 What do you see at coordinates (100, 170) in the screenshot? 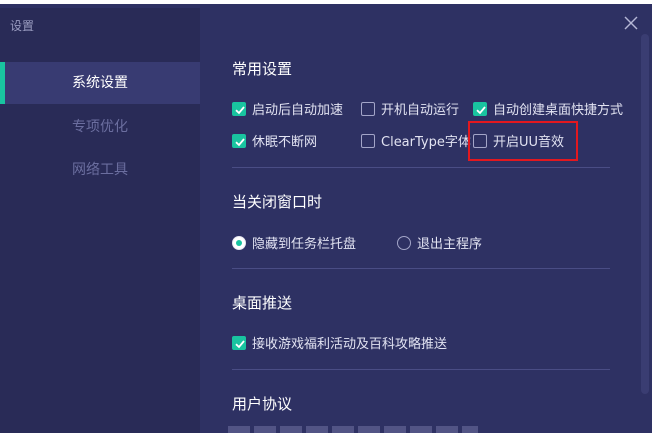
I see `sidebar-item-network-tools: 网络工具` at bounding box center [100, 170].